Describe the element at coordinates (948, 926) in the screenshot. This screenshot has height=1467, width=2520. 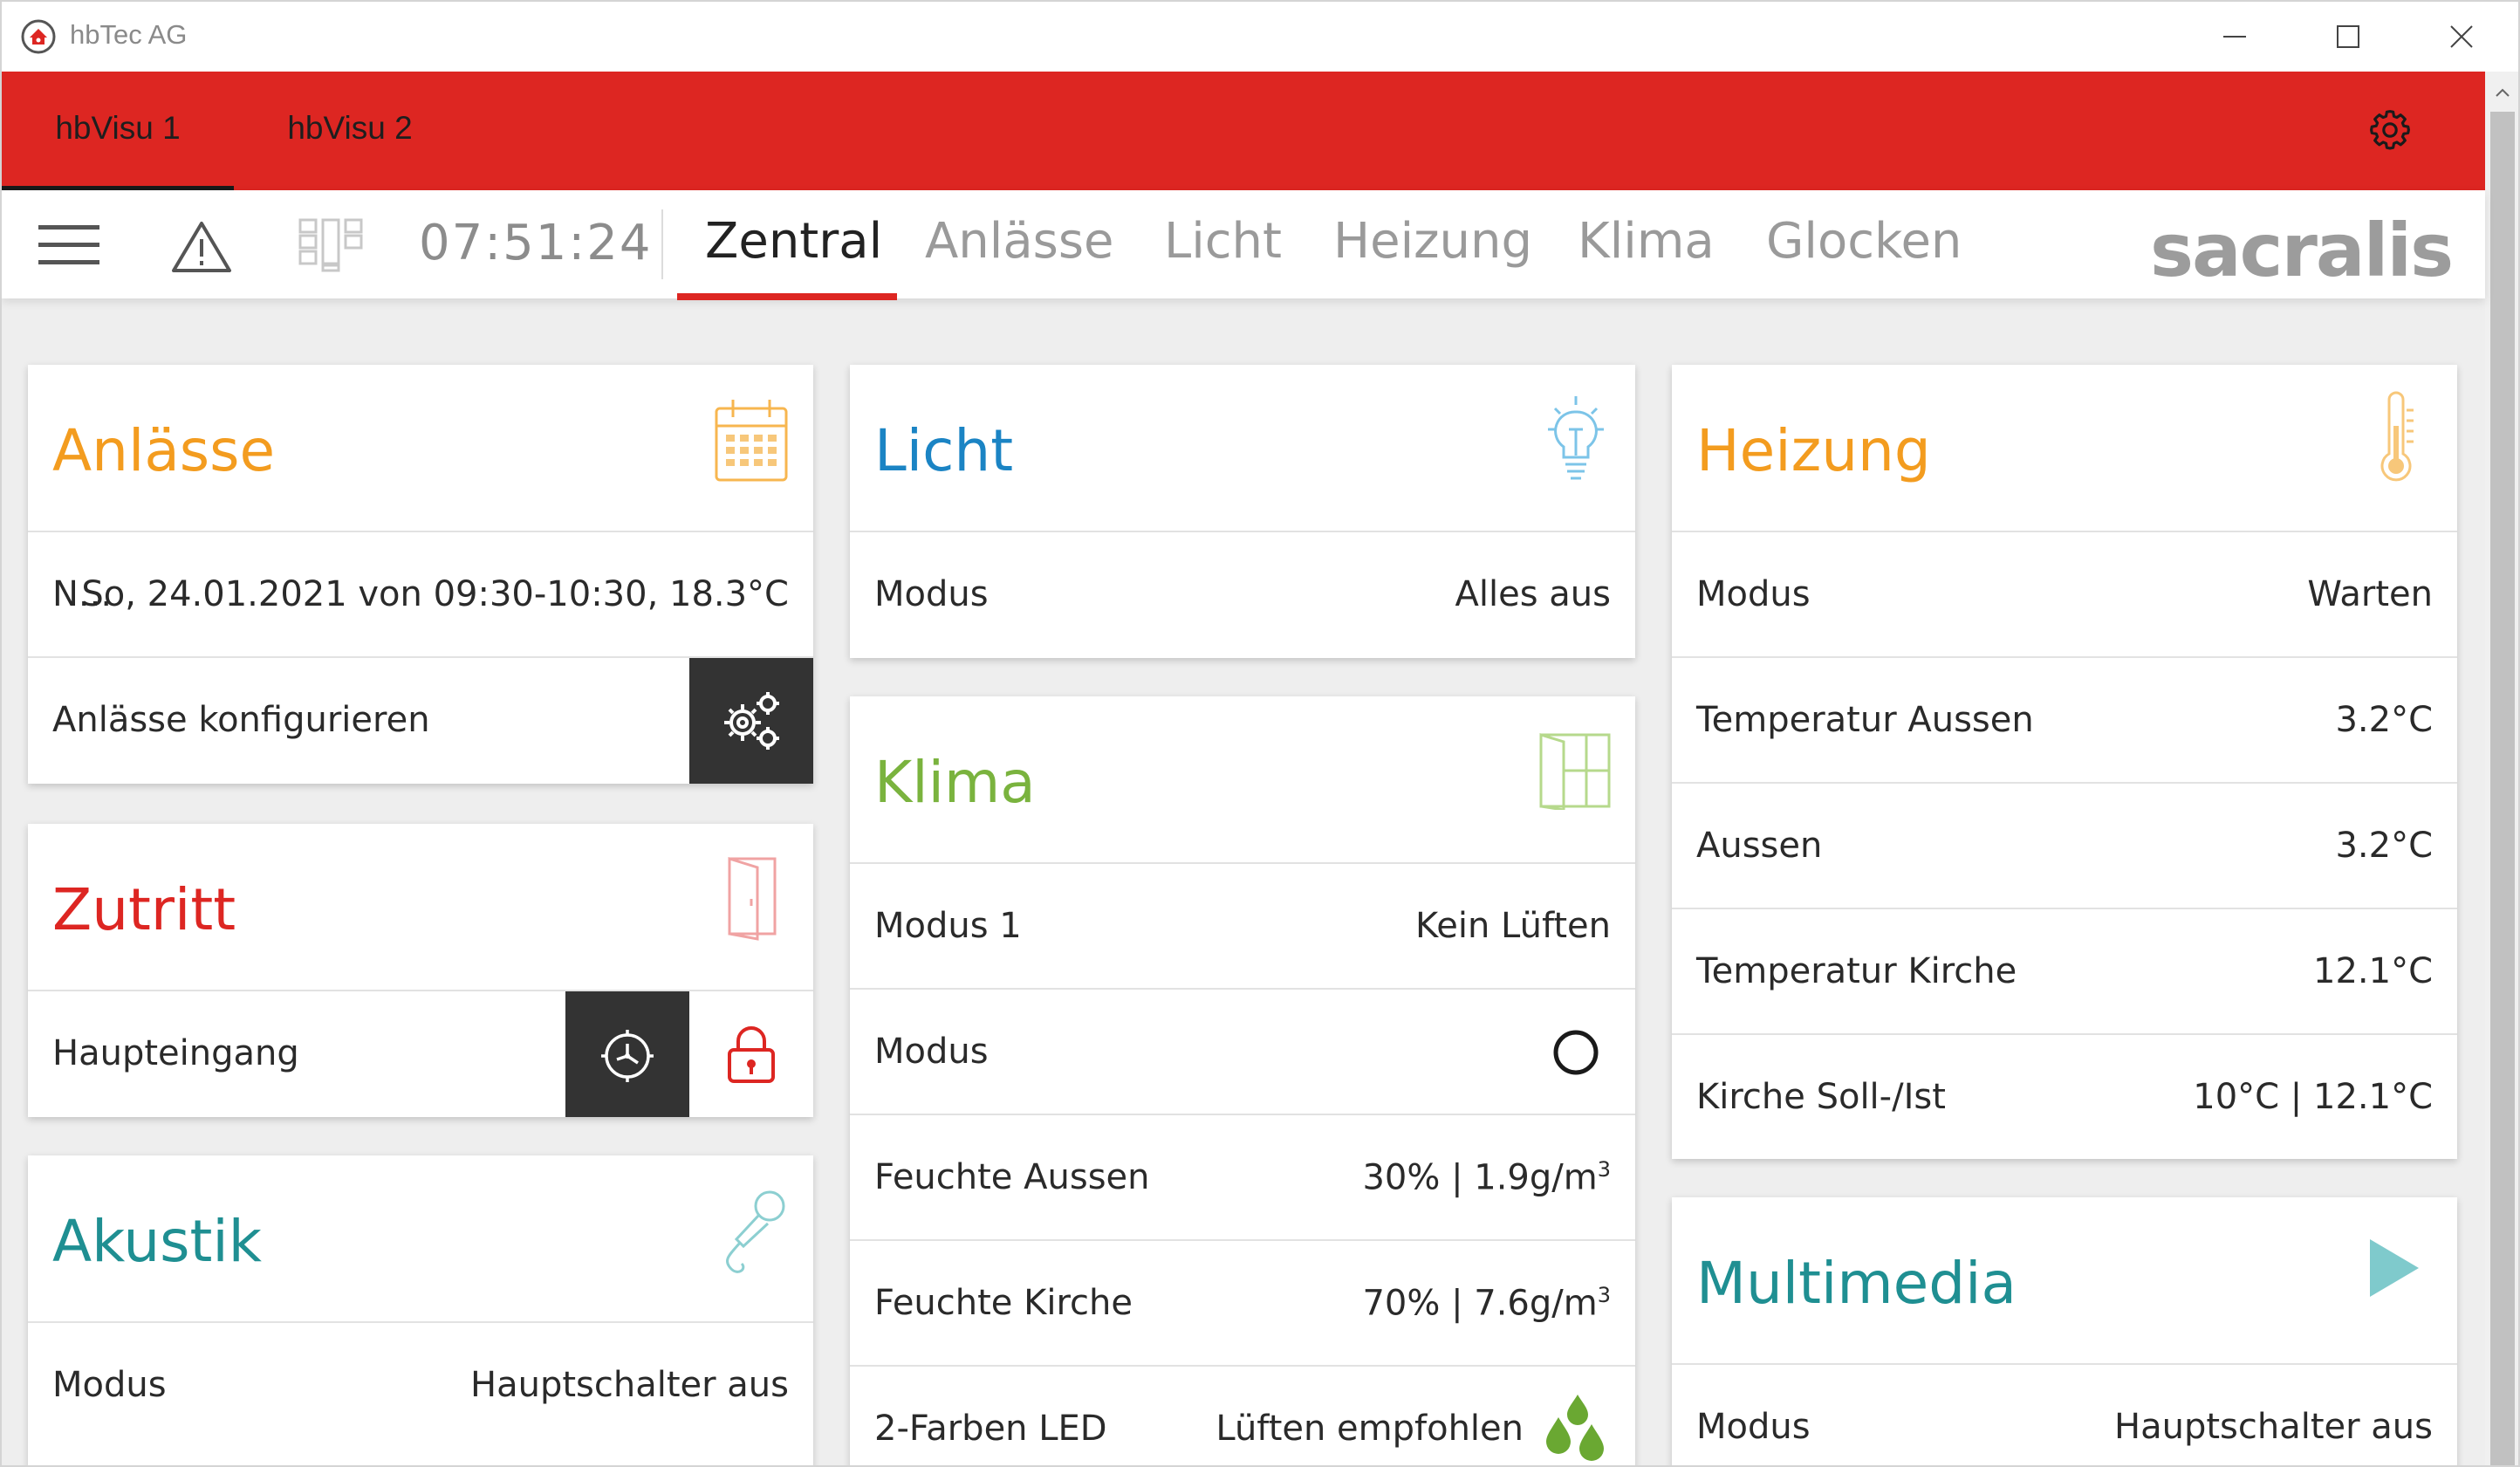
I see `klima-row-label: Modus 1` at that location.